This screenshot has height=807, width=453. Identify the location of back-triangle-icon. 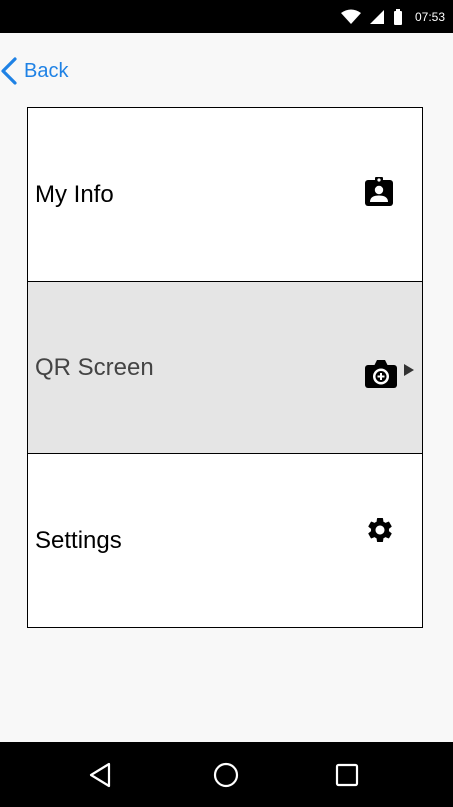
(100, 775).